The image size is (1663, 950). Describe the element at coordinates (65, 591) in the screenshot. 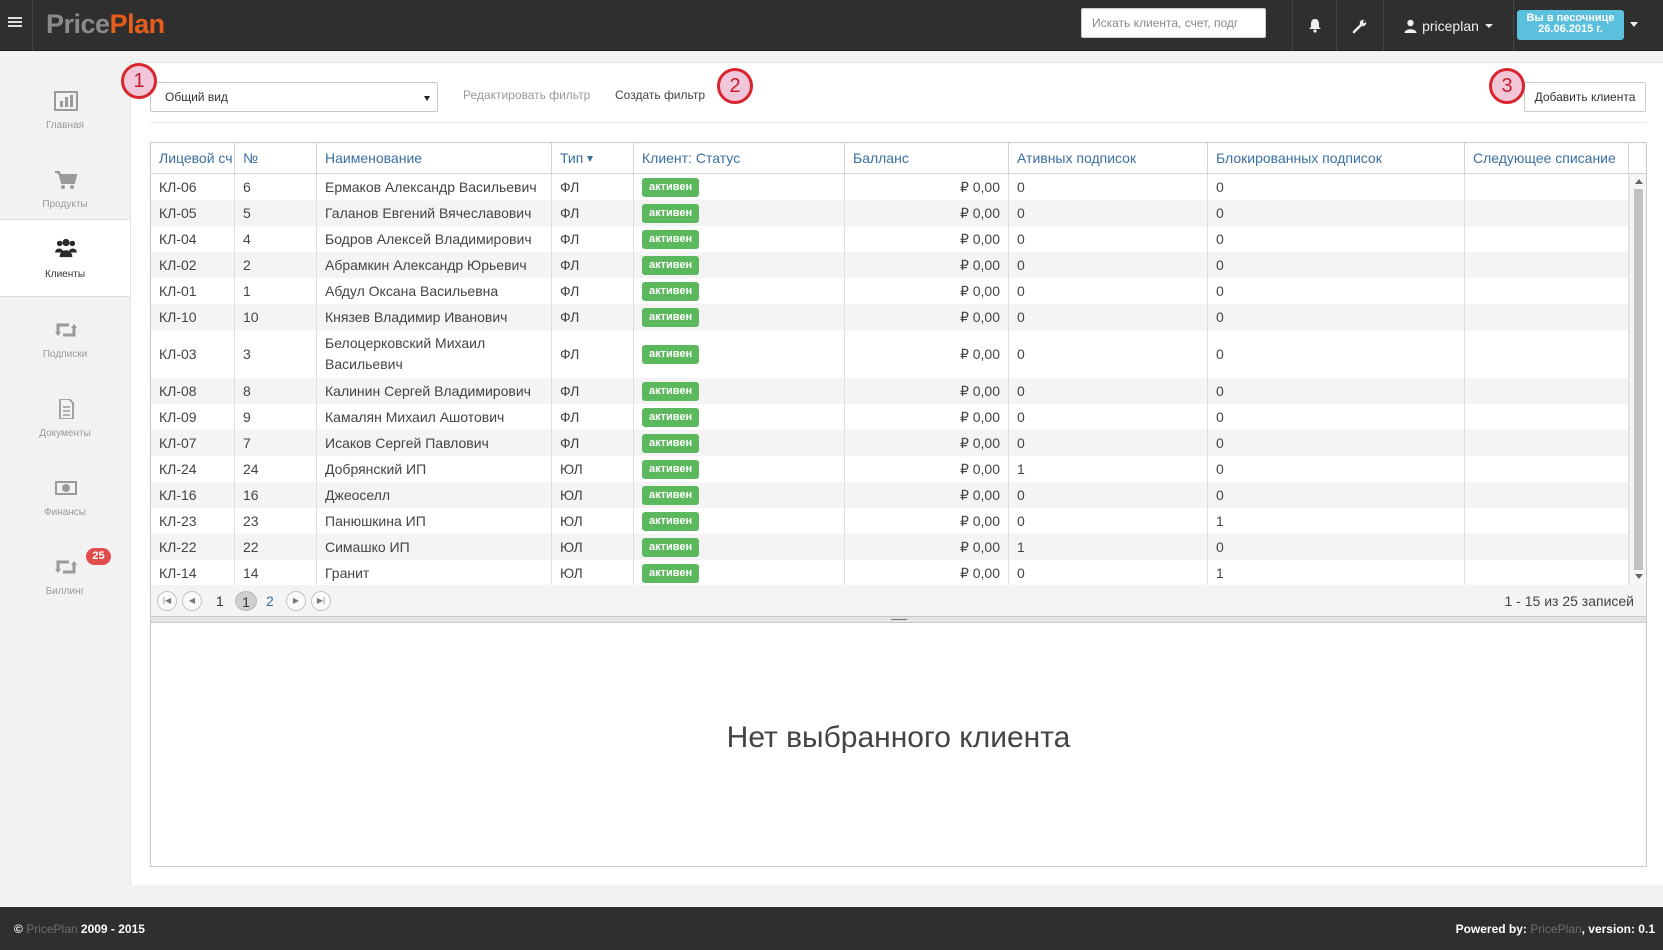

I see `sidebar-item-label: Биллинг` at that location.